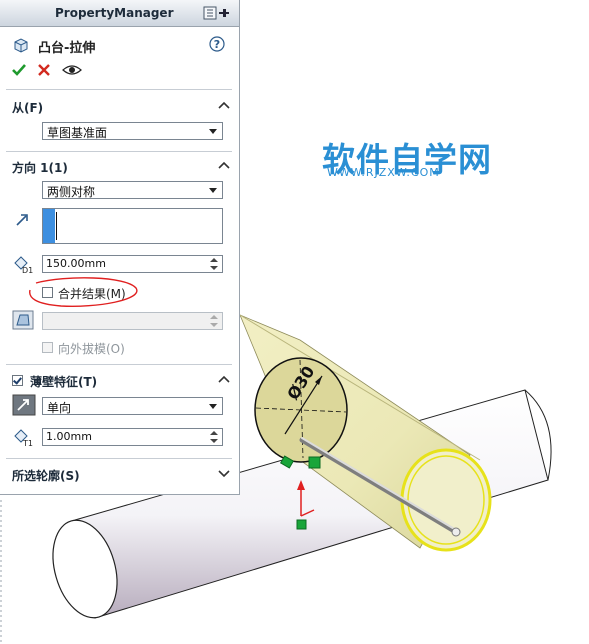  I want to click on depth-stepper, so click(214, 264).